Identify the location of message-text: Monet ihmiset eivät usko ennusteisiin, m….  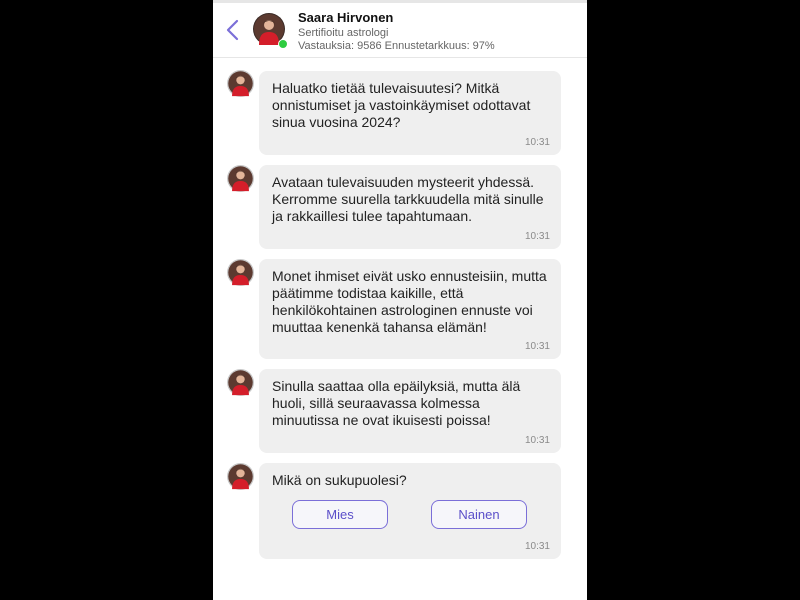
(409, 301).